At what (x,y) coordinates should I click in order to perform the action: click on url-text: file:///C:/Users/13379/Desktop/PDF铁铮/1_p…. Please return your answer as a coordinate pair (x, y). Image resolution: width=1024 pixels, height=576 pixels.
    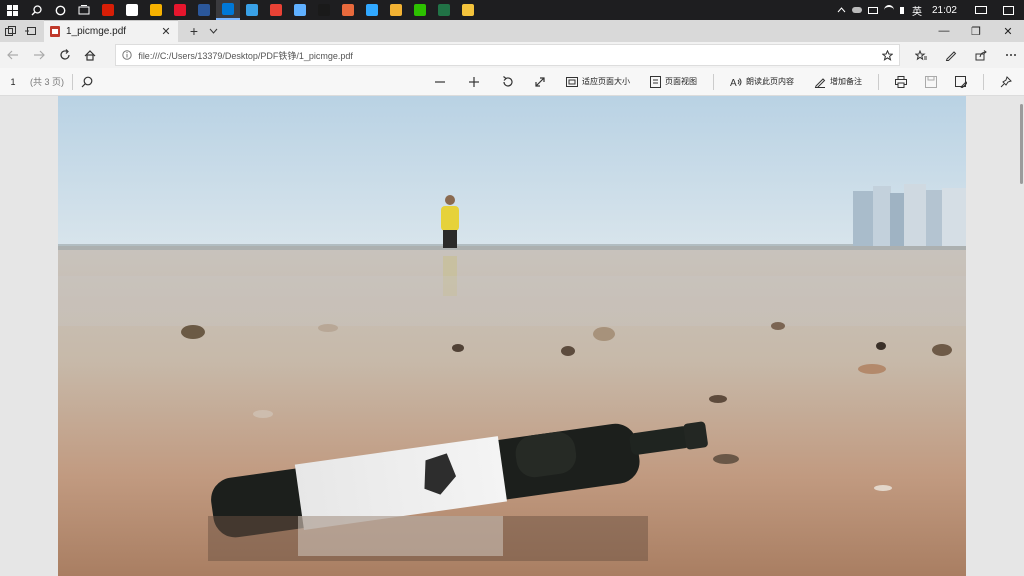
    Looking at the image, I should click on (507, 55).